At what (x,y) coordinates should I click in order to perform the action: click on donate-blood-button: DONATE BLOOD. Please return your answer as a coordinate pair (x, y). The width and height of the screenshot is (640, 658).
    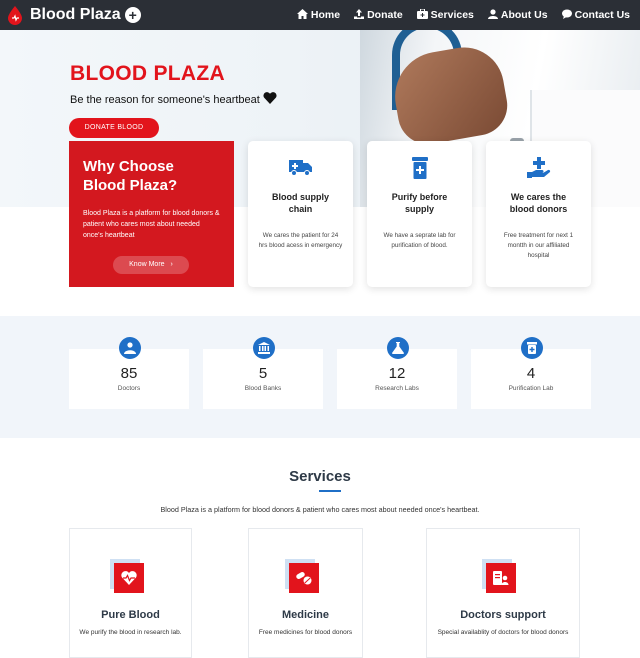
    Looking at the image, I should click on (114, 128).